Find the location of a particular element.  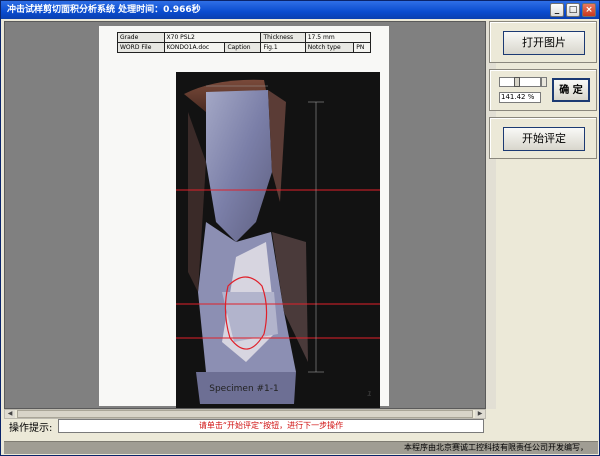

horizontal-scrollbar: ◀ ▶ is located at coordinates (245, 414).